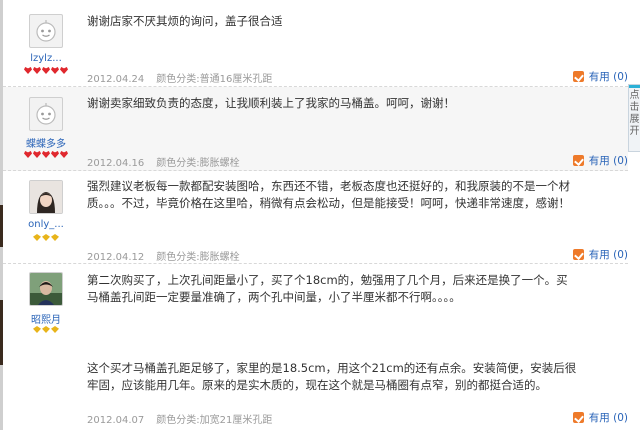 Image resolution: width=640 pixels, height=430 pixels. I want to click on variant-value: 普通16厘米孔距, so click(236, 79).